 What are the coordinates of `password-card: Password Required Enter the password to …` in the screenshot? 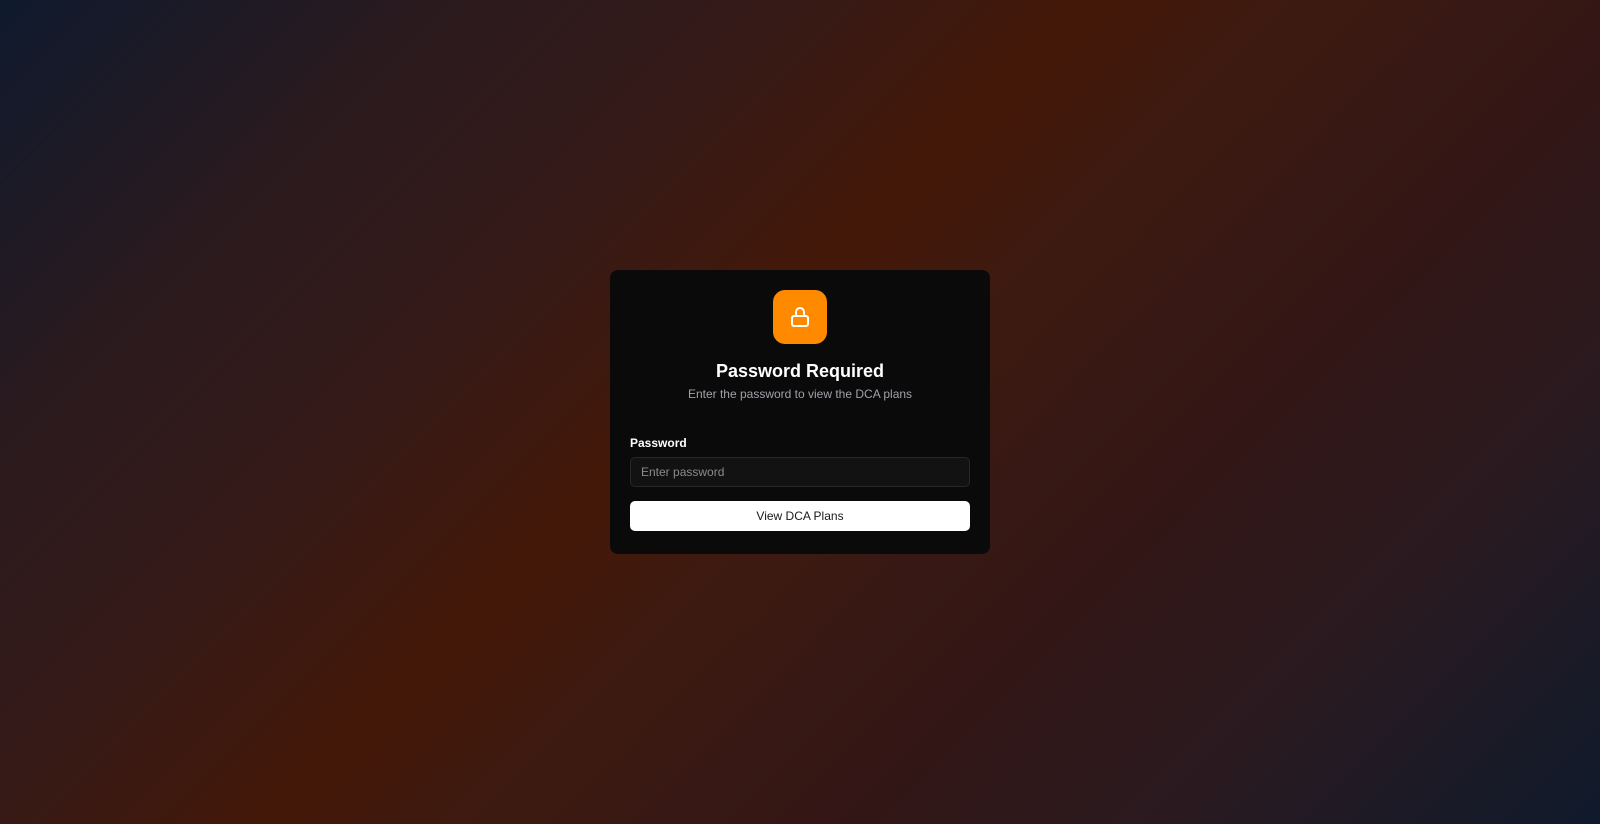 It's located at (800, 412).